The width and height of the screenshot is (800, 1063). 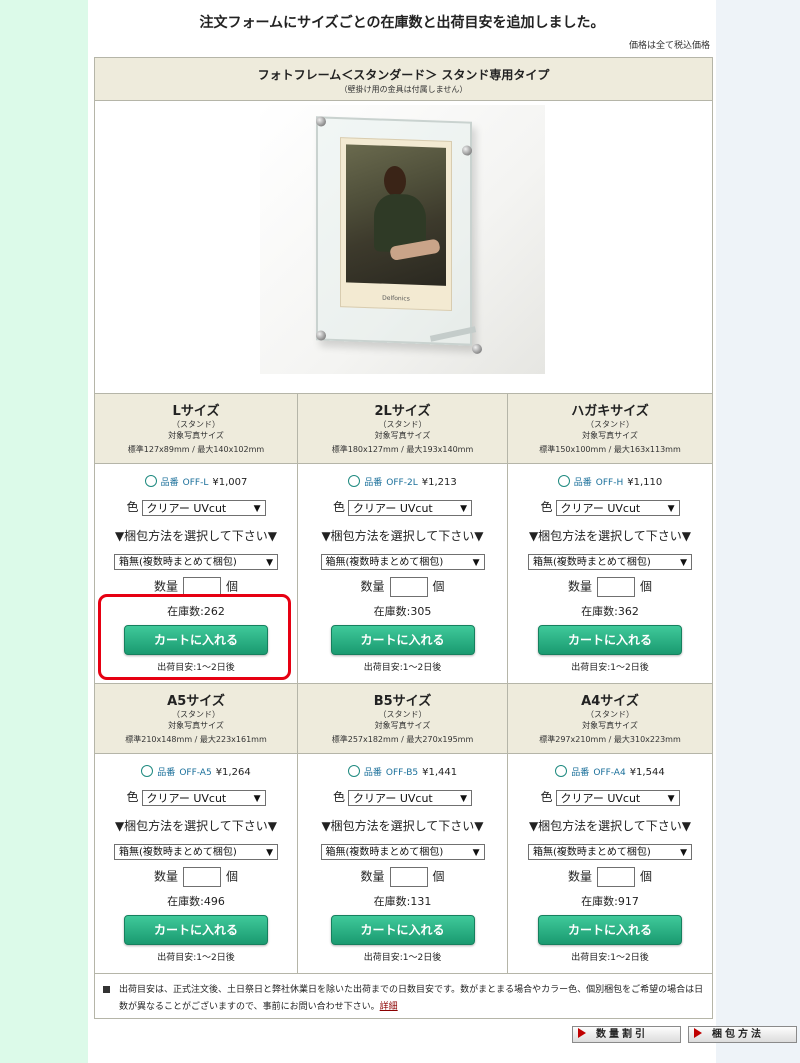 I want to click on stock-count: 在庫数:131, so click(x=402, y=901).